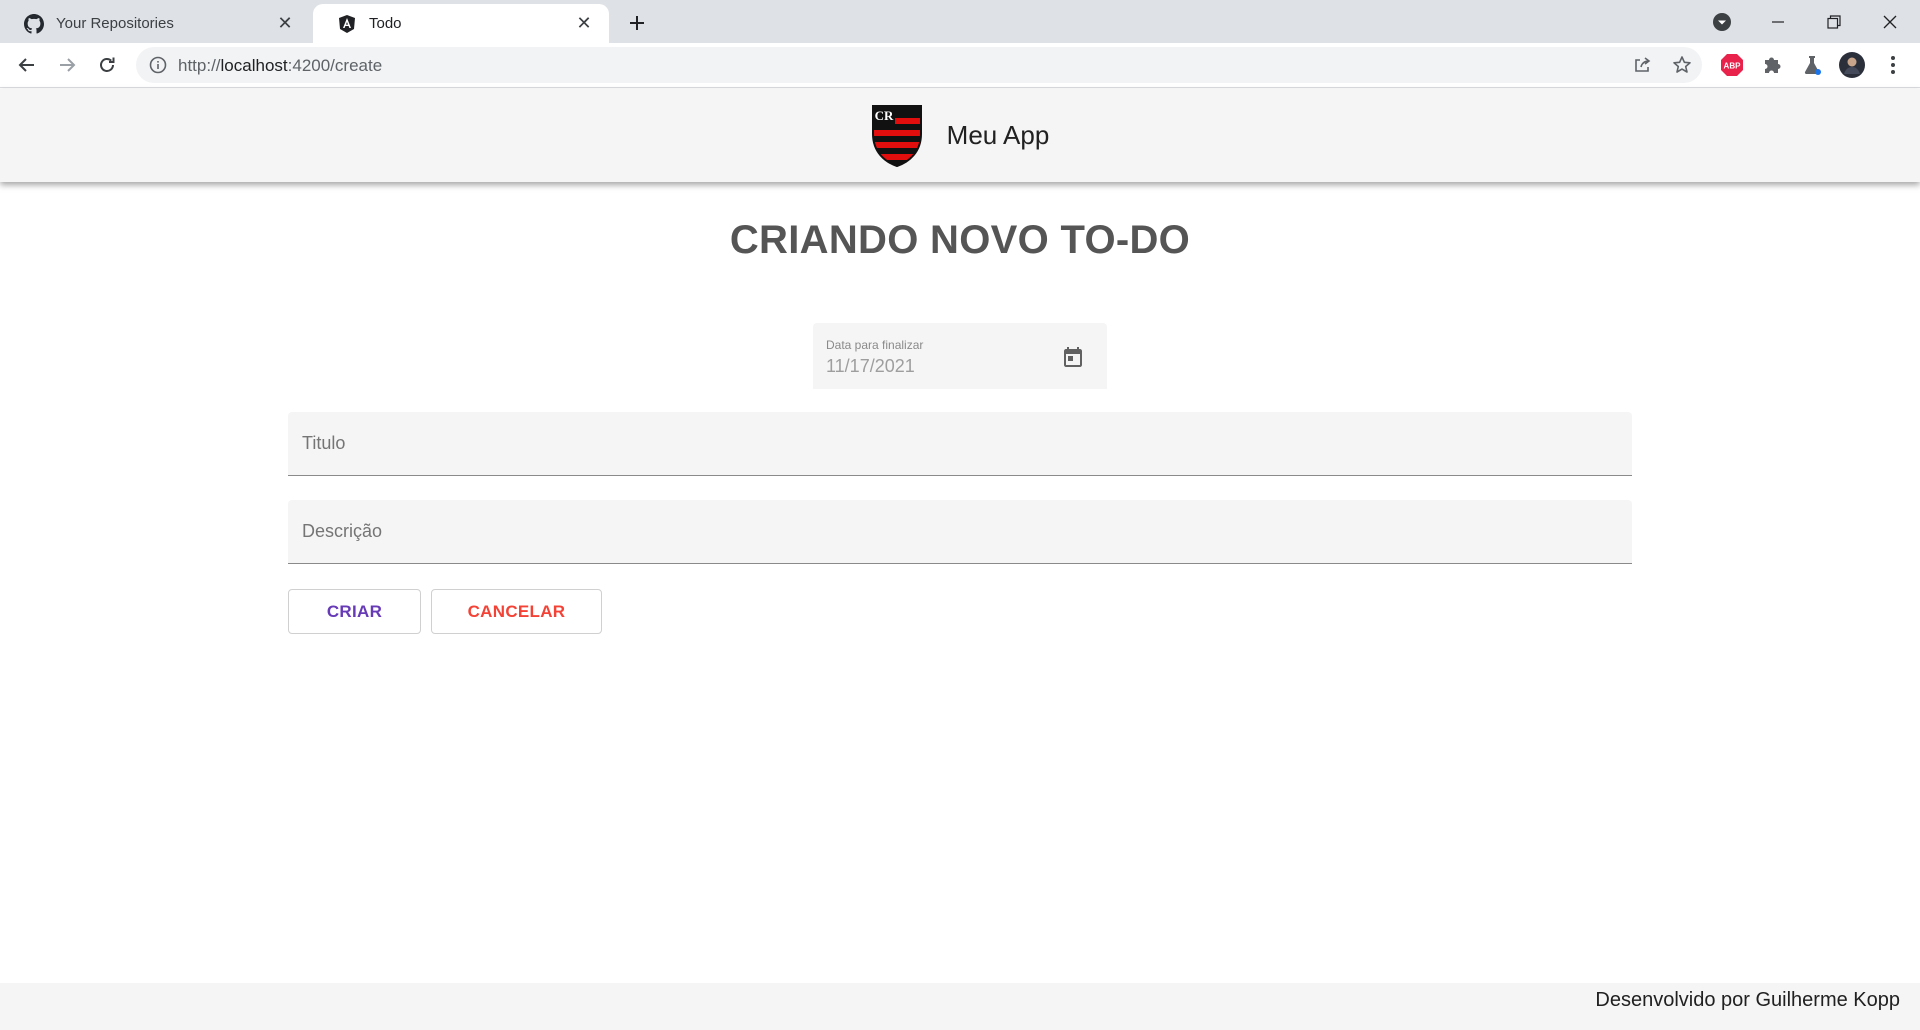  I want to click on minimize-button, so click(1778, 21).